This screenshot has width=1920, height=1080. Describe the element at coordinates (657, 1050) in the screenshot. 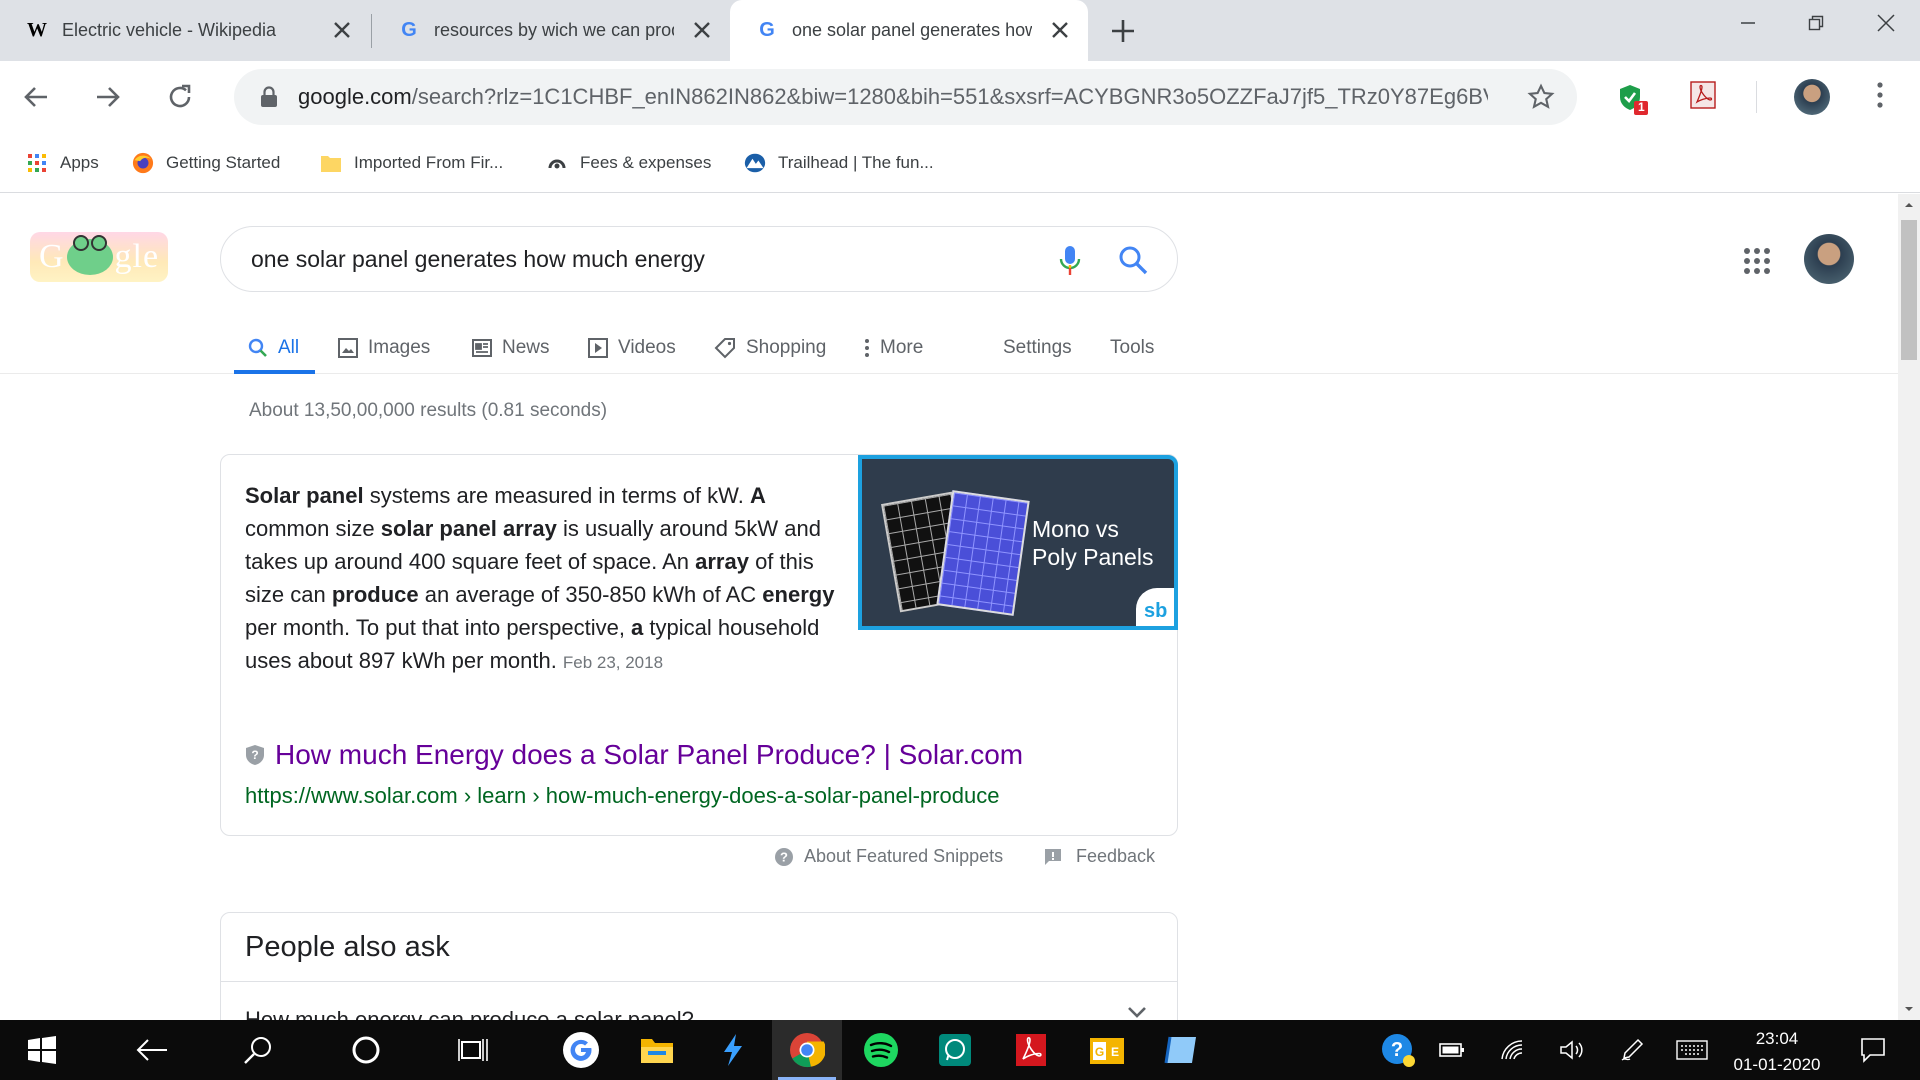

I see `file-explorer-taskbar` at that location.